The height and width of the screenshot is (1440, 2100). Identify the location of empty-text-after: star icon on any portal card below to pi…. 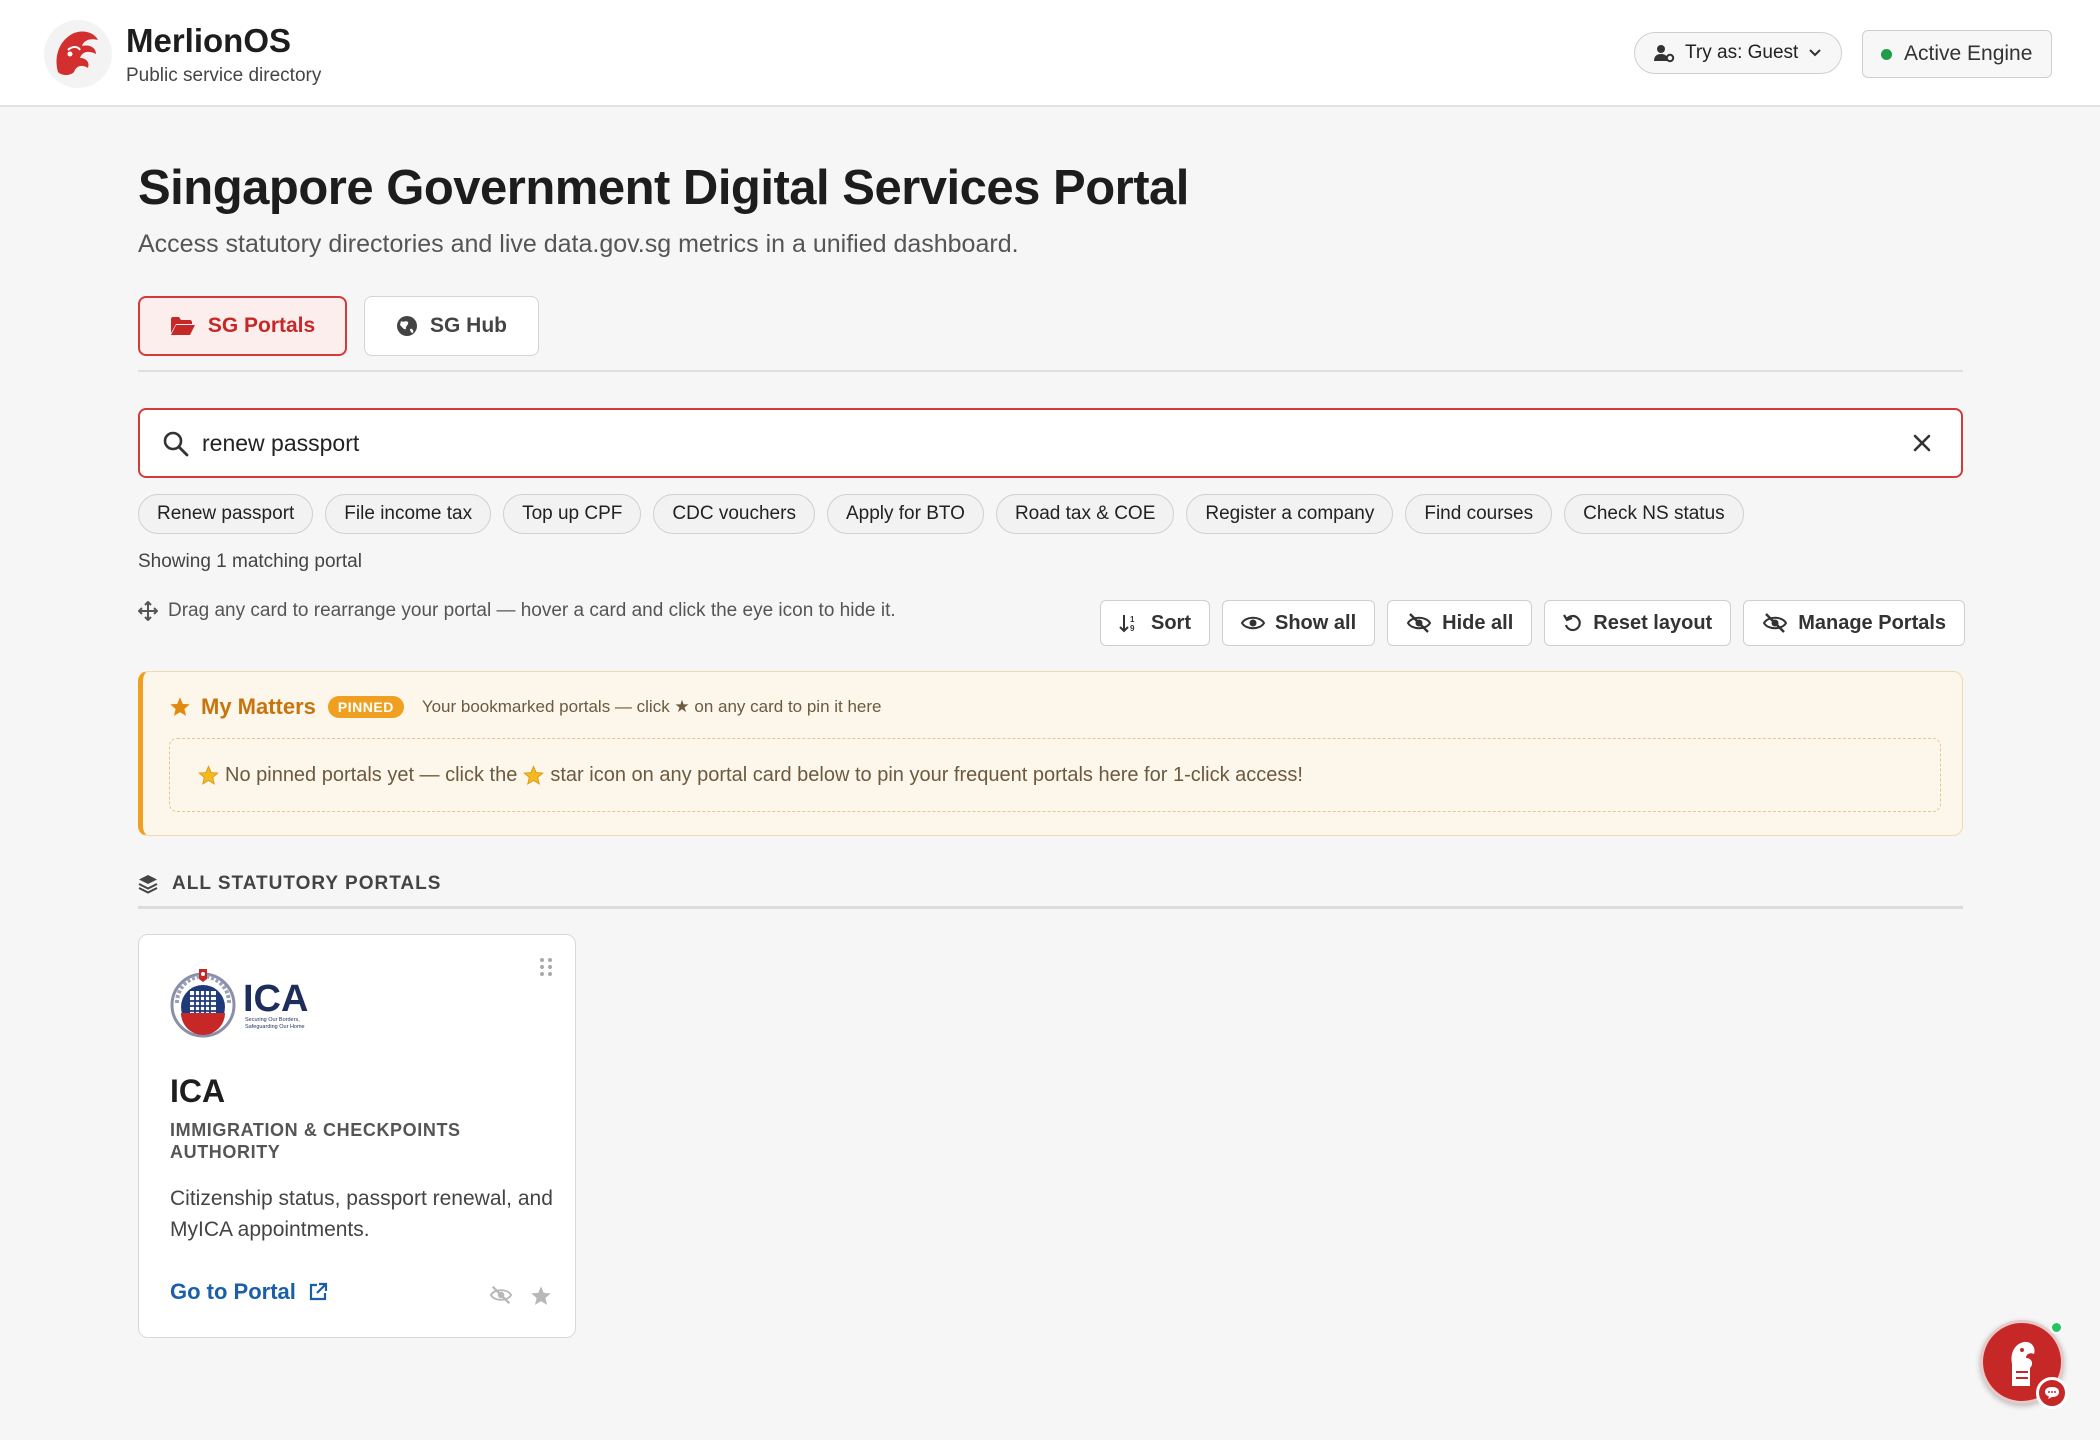
(926, 774).